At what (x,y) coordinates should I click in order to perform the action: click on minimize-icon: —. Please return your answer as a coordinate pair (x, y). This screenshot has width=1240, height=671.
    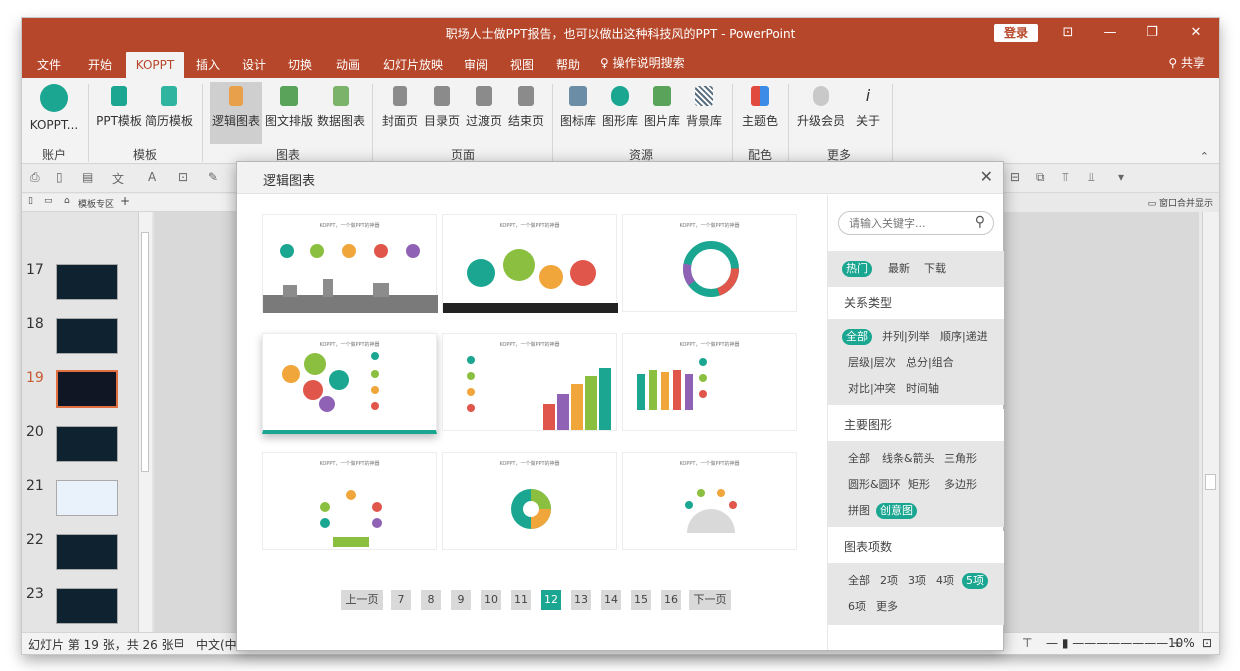
    Looking at the image, I should click on (1110, 33).